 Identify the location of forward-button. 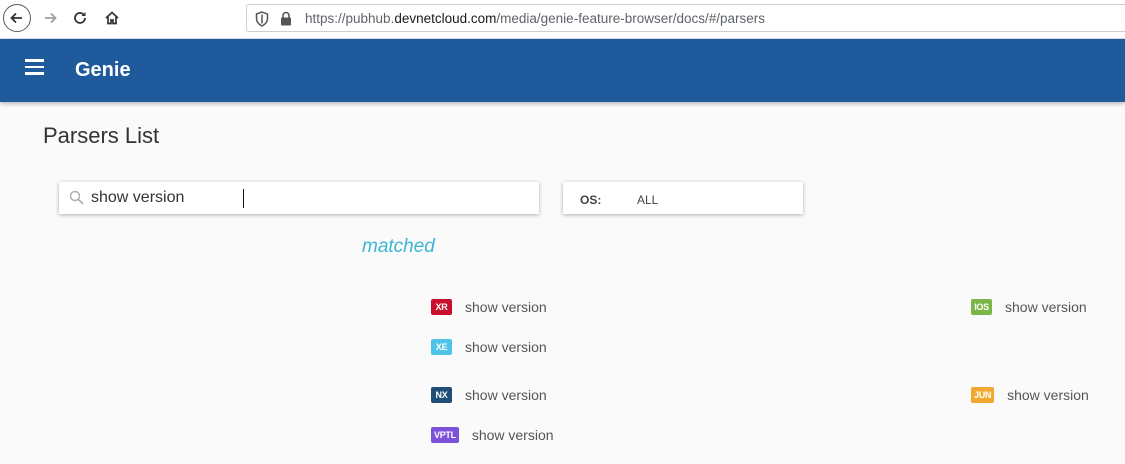
(50, 18).